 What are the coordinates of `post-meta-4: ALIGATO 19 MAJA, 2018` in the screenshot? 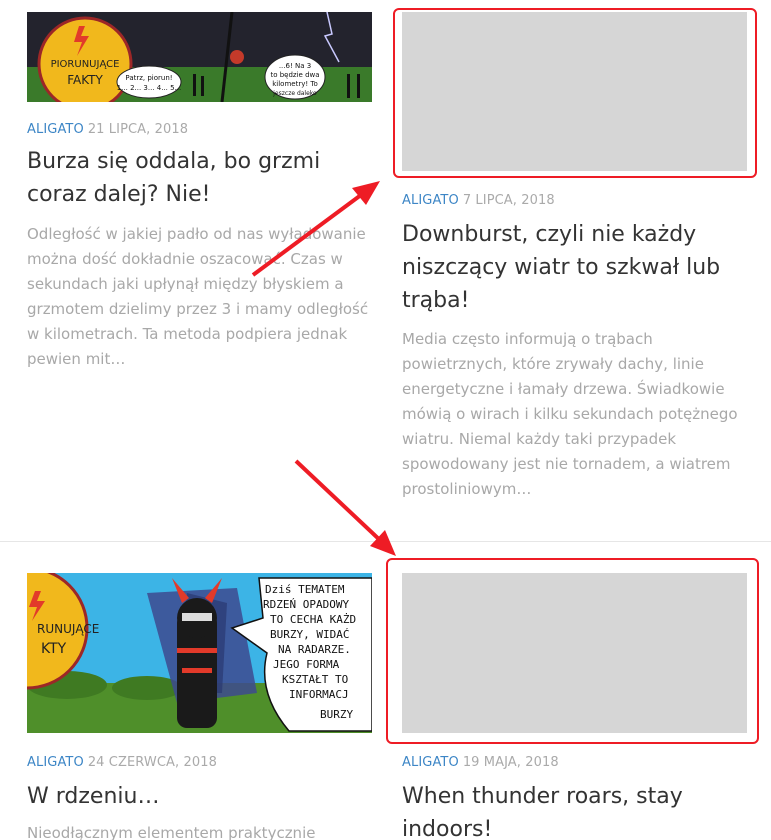 It's located at (480, 762).